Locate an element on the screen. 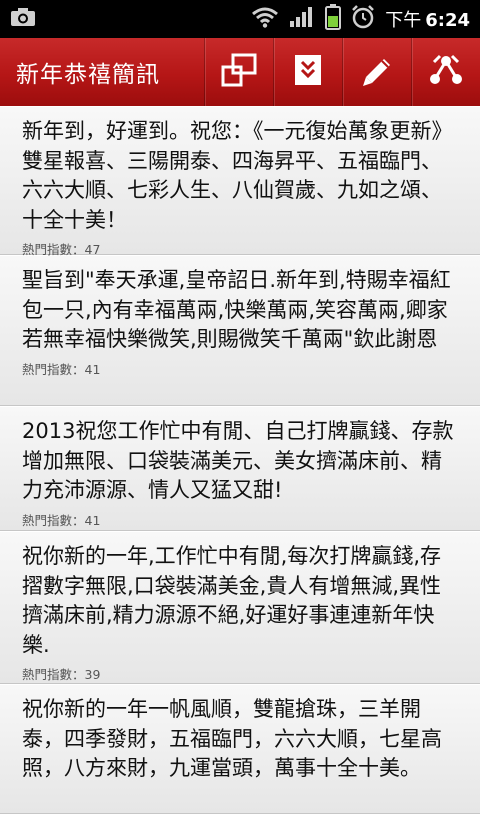  download-icon is located at coordinates (308, 72).